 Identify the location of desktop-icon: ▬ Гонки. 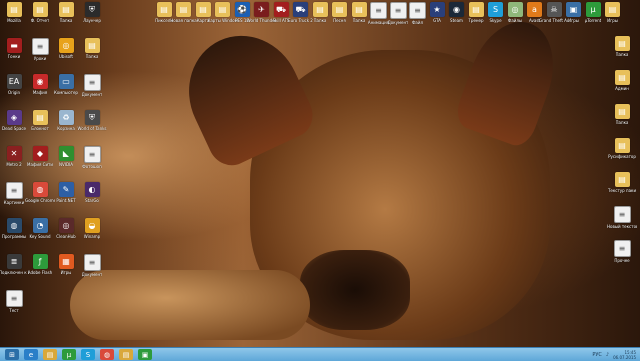
(14, 53).